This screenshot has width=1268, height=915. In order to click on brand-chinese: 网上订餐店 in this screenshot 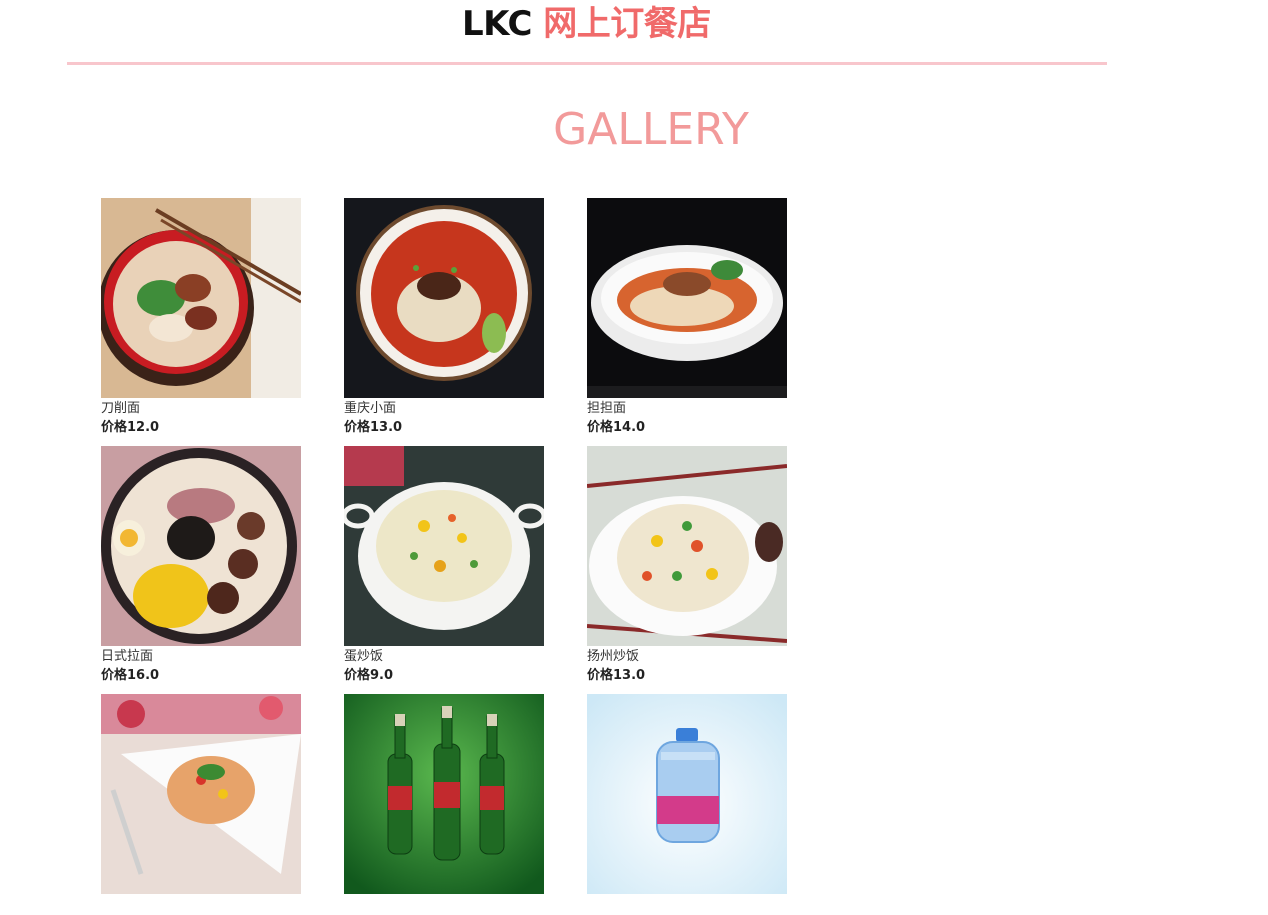, I will do `click(627, 24)`.